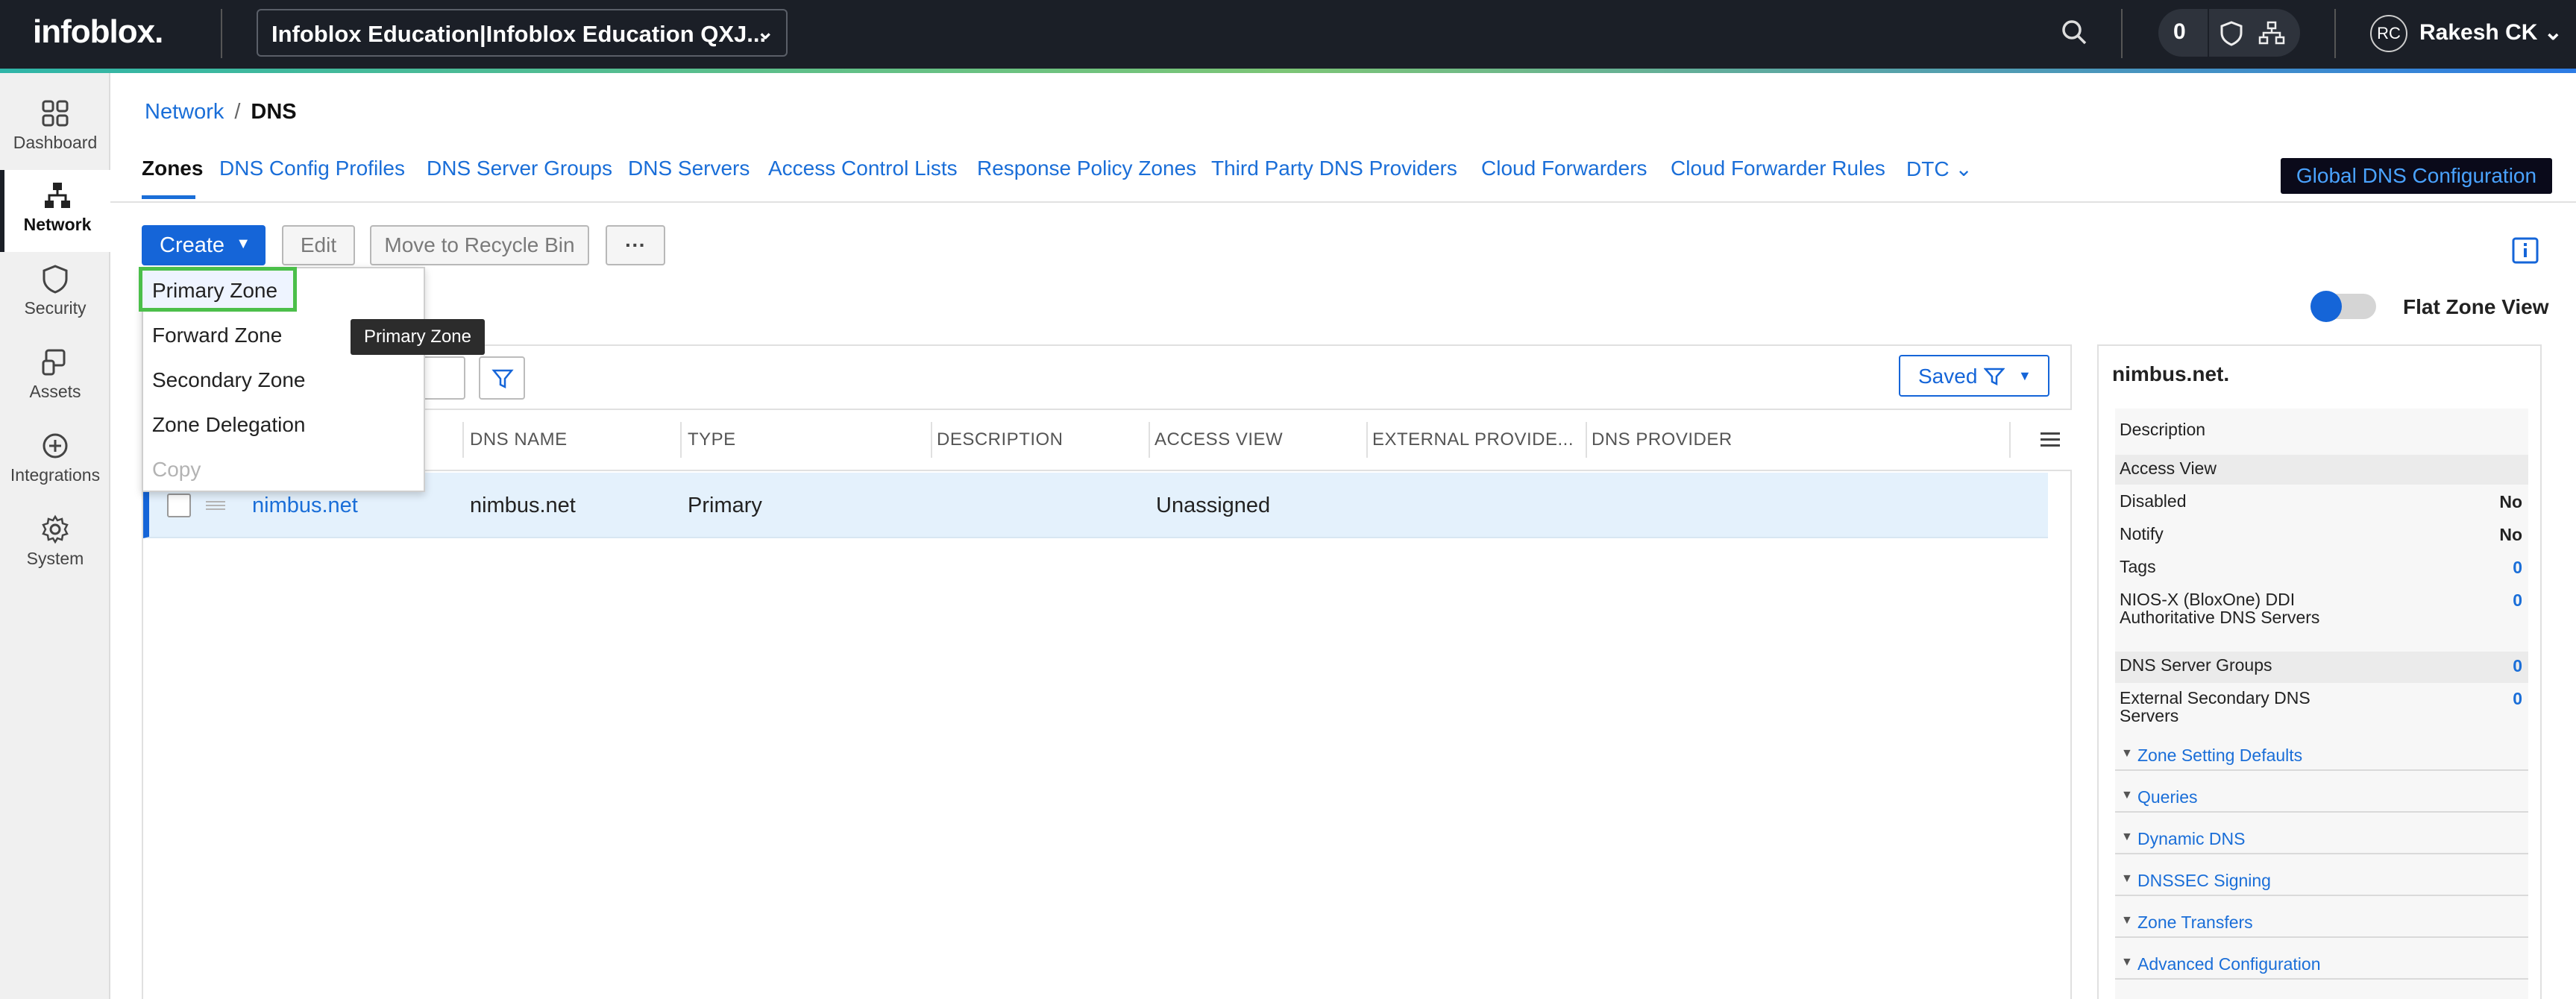 Image resolution: width=2576 pixels, height=999 pixels. Describe the element at coordinates (712, 439) in the screenshot. I see `column-header-type: TYPE` at that location.